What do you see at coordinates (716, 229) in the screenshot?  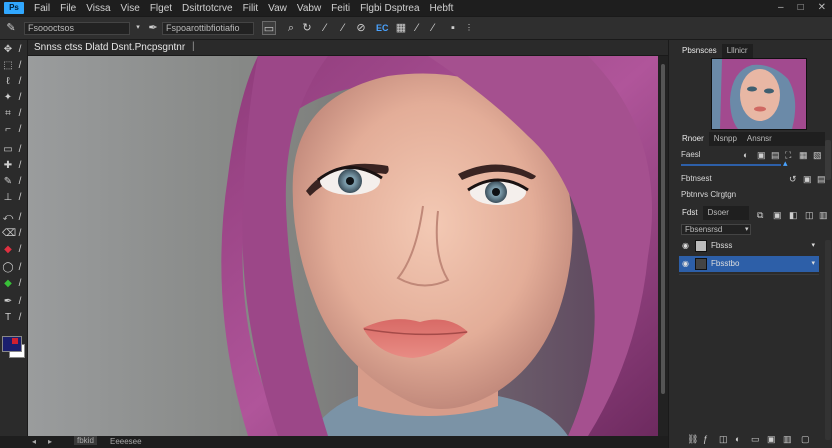 I see `blend-mode-dropdown: Fbsensrsd` at bounding box center [716, 229].